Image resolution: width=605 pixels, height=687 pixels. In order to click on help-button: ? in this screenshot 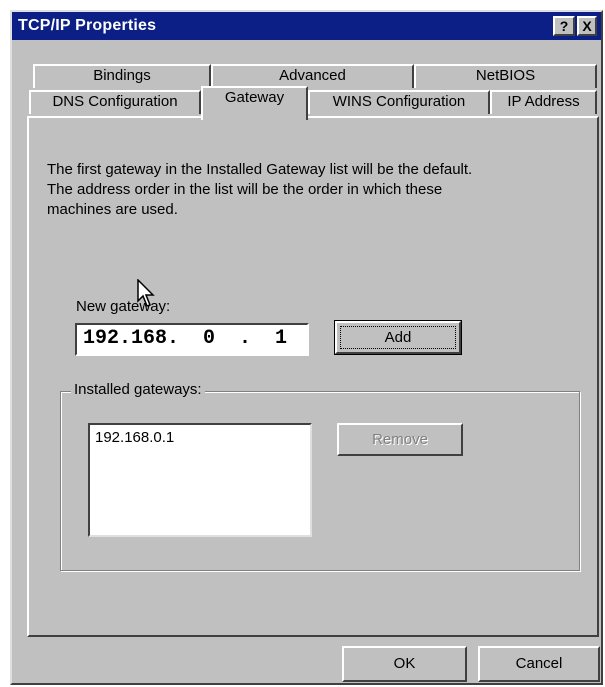, I will do `click(564, 26)`.